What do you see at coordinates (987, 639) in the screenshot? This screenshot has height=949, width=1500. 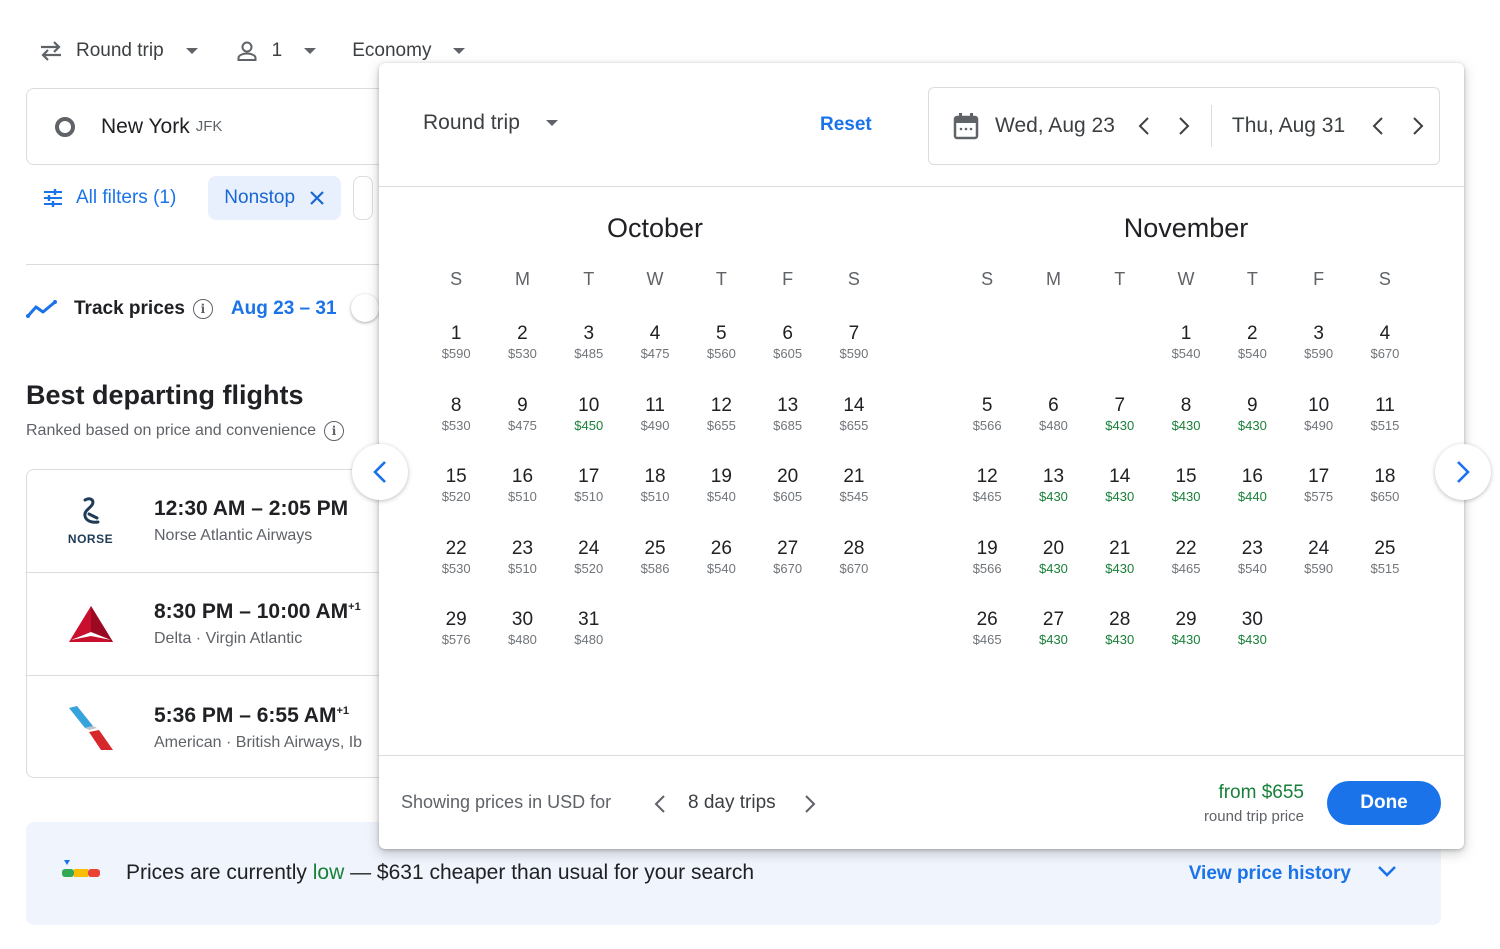 I see `calendar-day: 26 $465` at bounding box center [987, 639].